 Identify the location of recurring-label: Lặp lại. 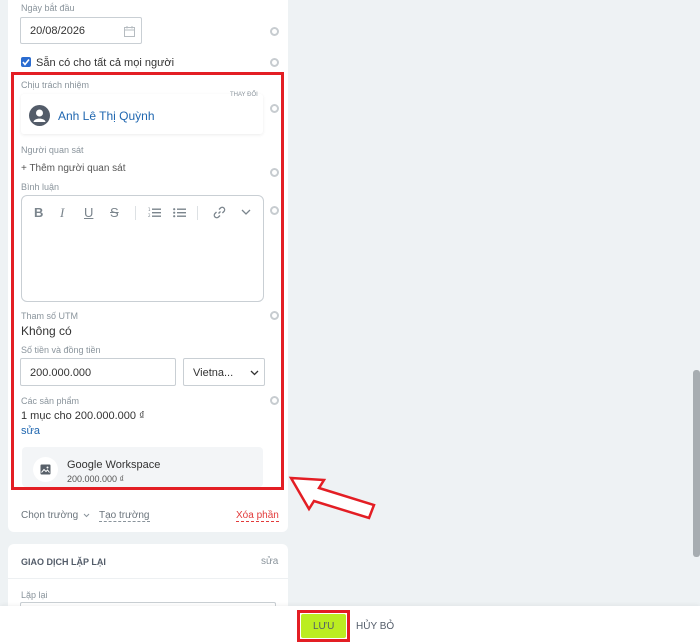
(34, 595).